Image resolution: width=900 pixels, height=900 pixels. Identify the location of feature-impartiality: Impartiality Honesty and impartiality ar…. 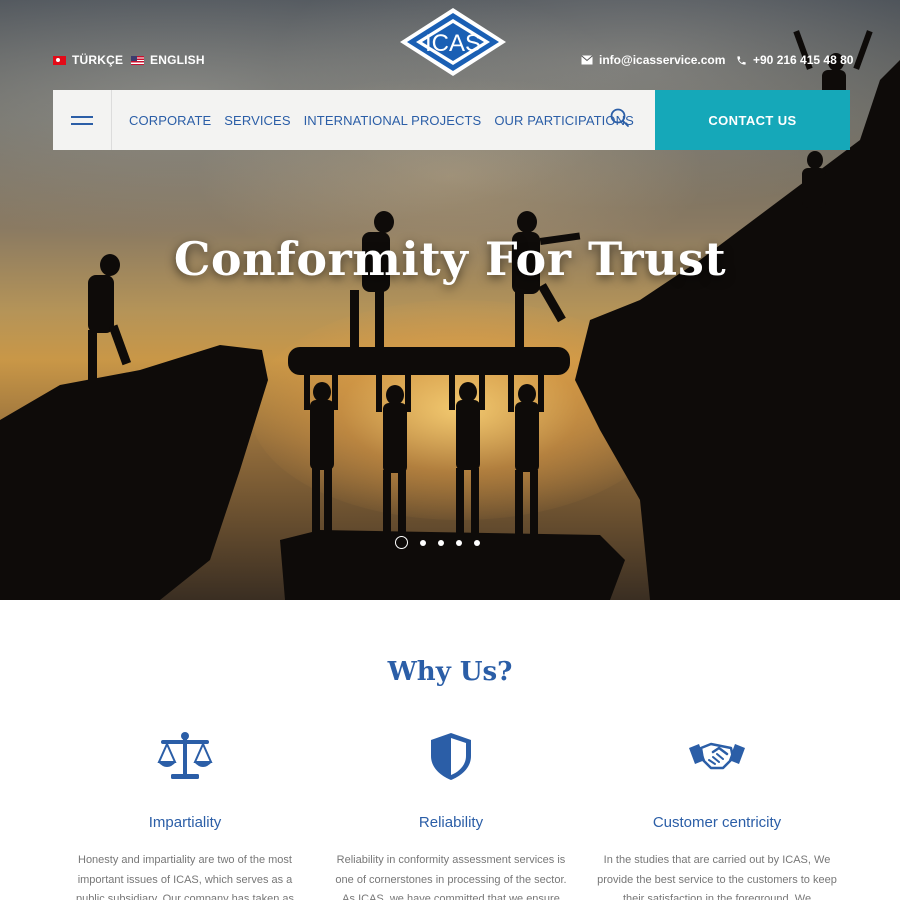
(185, 815).